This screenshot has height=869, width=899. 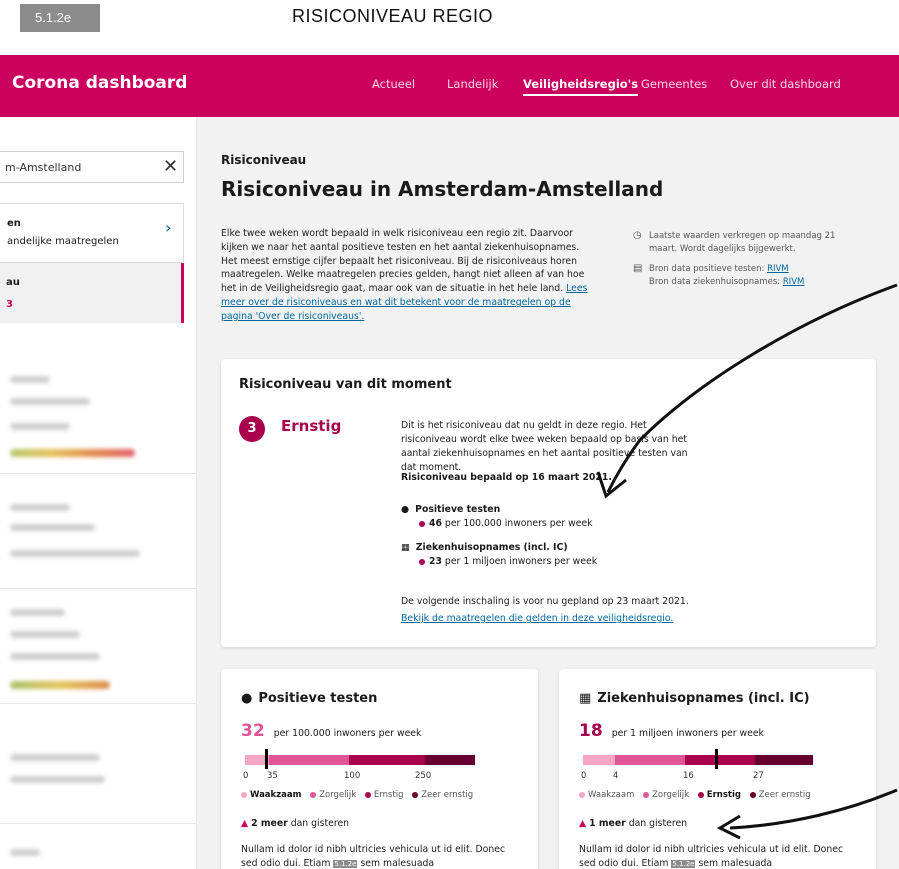 What do you see at coordinates (813, 809) in the screenshot?
I see `arrow-to-change-indicator` at bounding box center [813, 809].